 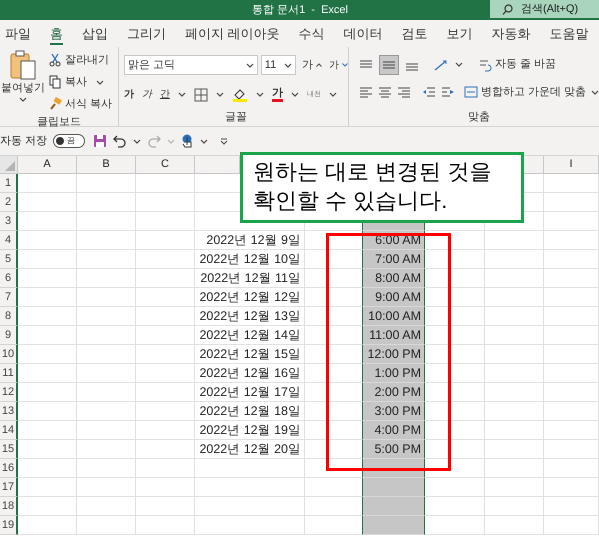 I want to click on row-header: 12, so click(x=9, y=392).